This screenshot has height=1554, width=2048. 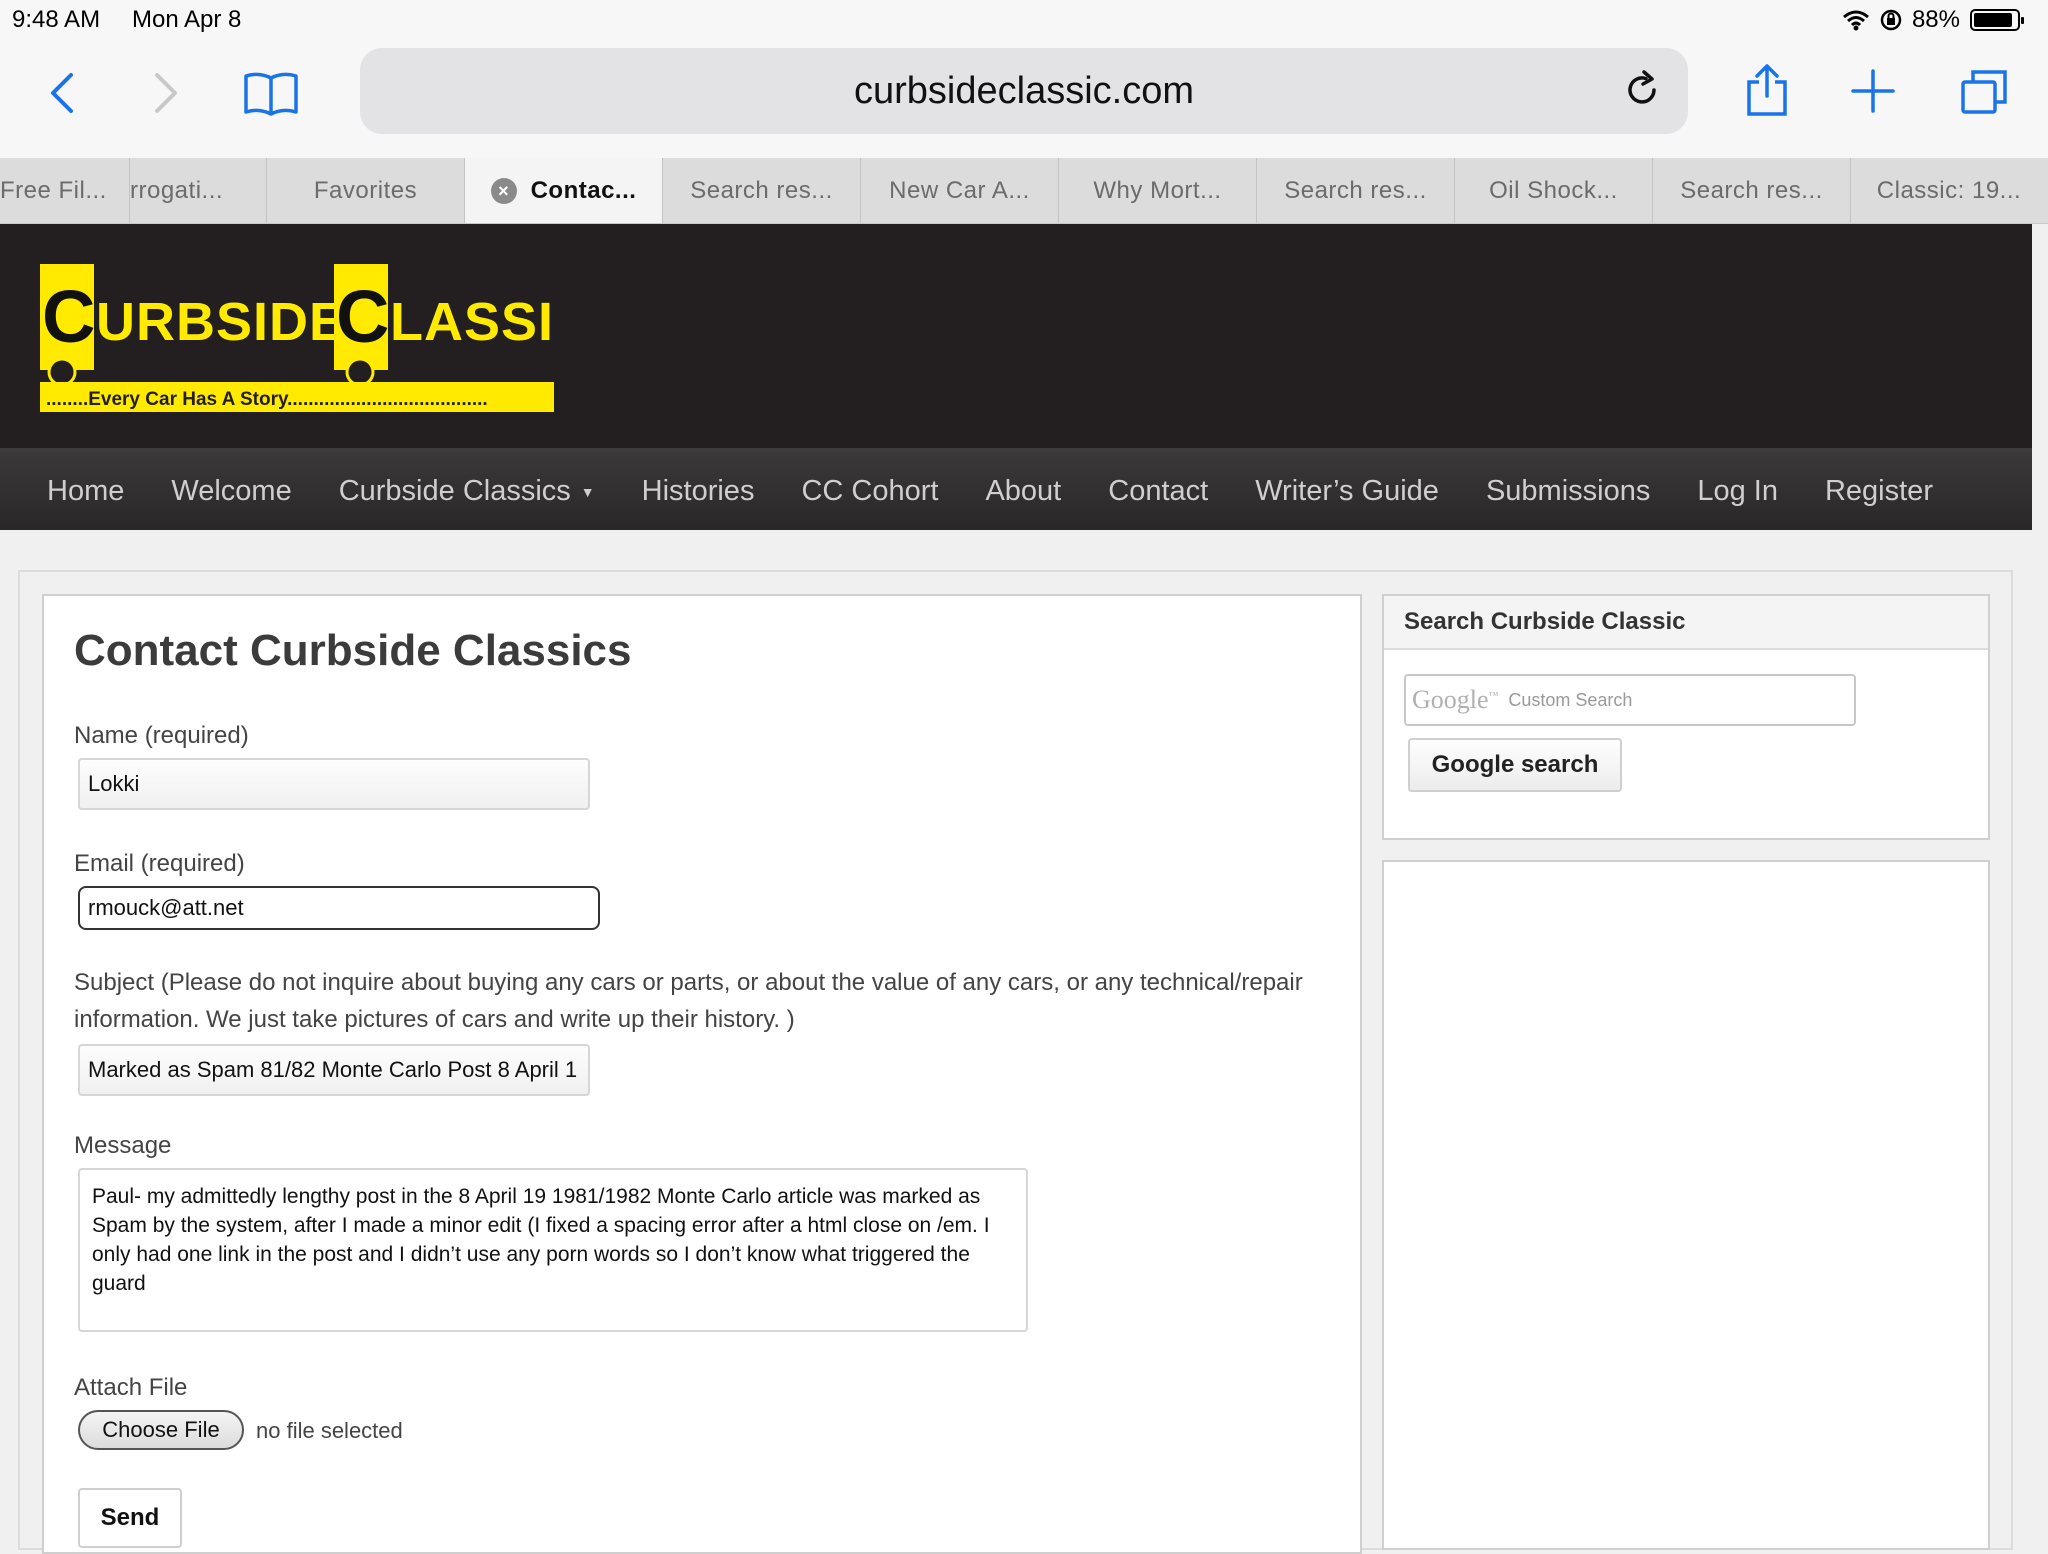 I want to click on svg-text: ........Every Car Has A Story., so click(x=267, y=399).